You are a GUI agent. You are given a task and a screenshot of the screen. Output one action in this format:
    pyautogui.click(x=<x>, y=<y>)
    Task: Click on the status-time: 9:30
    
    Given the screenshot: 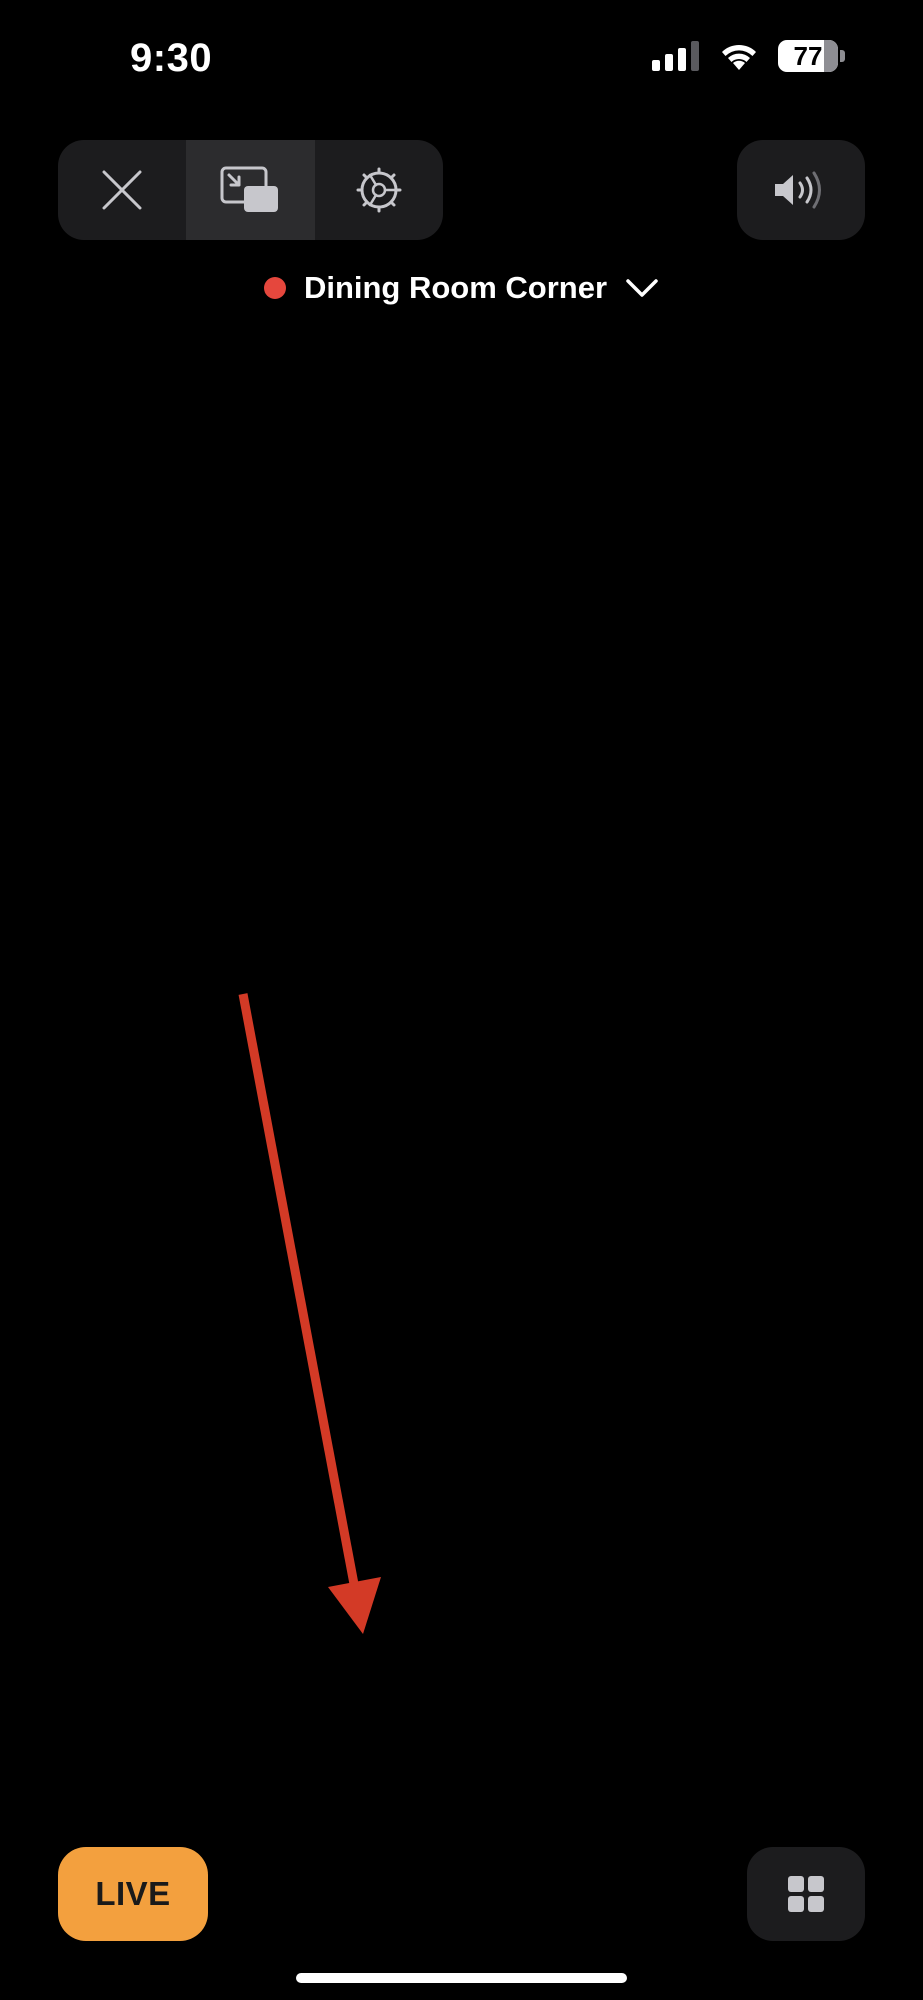 What is the action you would take?
    pyautogui.click(x=171, y=58)
    